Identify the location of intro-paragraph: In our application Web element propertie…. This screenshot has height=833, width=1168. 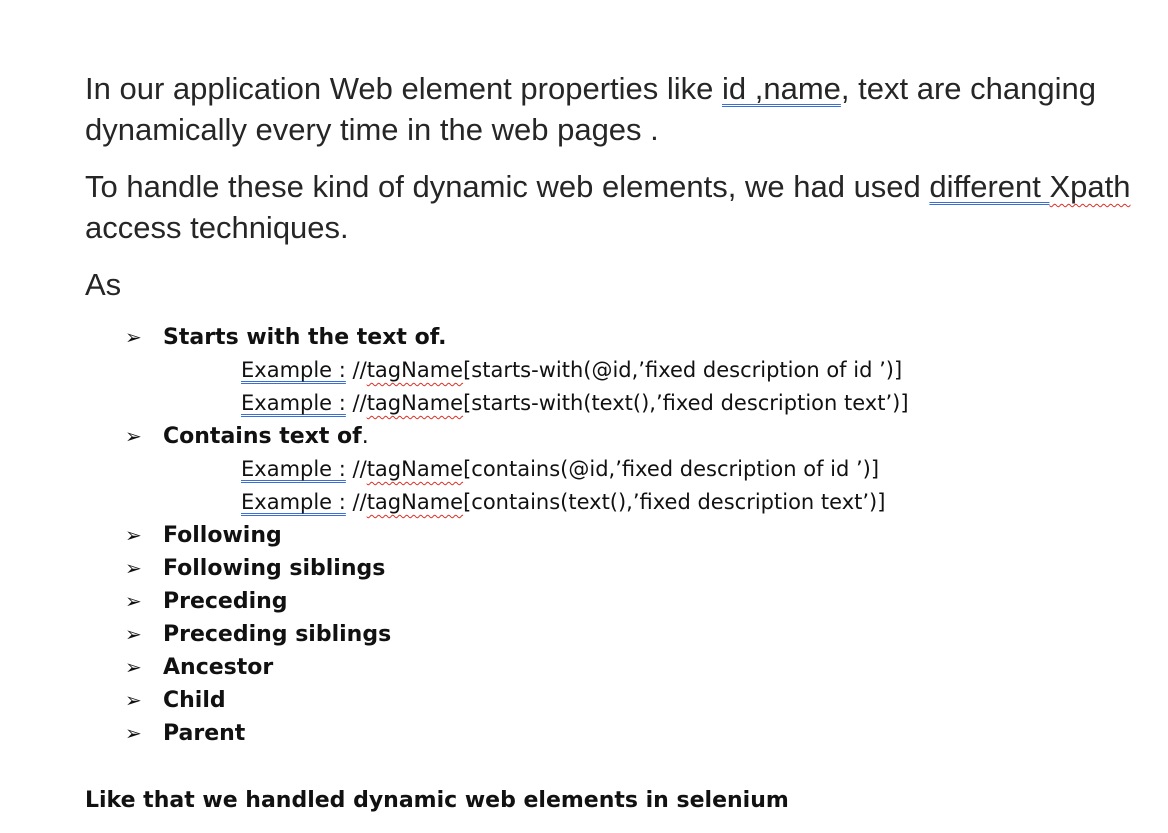
(615, 109).